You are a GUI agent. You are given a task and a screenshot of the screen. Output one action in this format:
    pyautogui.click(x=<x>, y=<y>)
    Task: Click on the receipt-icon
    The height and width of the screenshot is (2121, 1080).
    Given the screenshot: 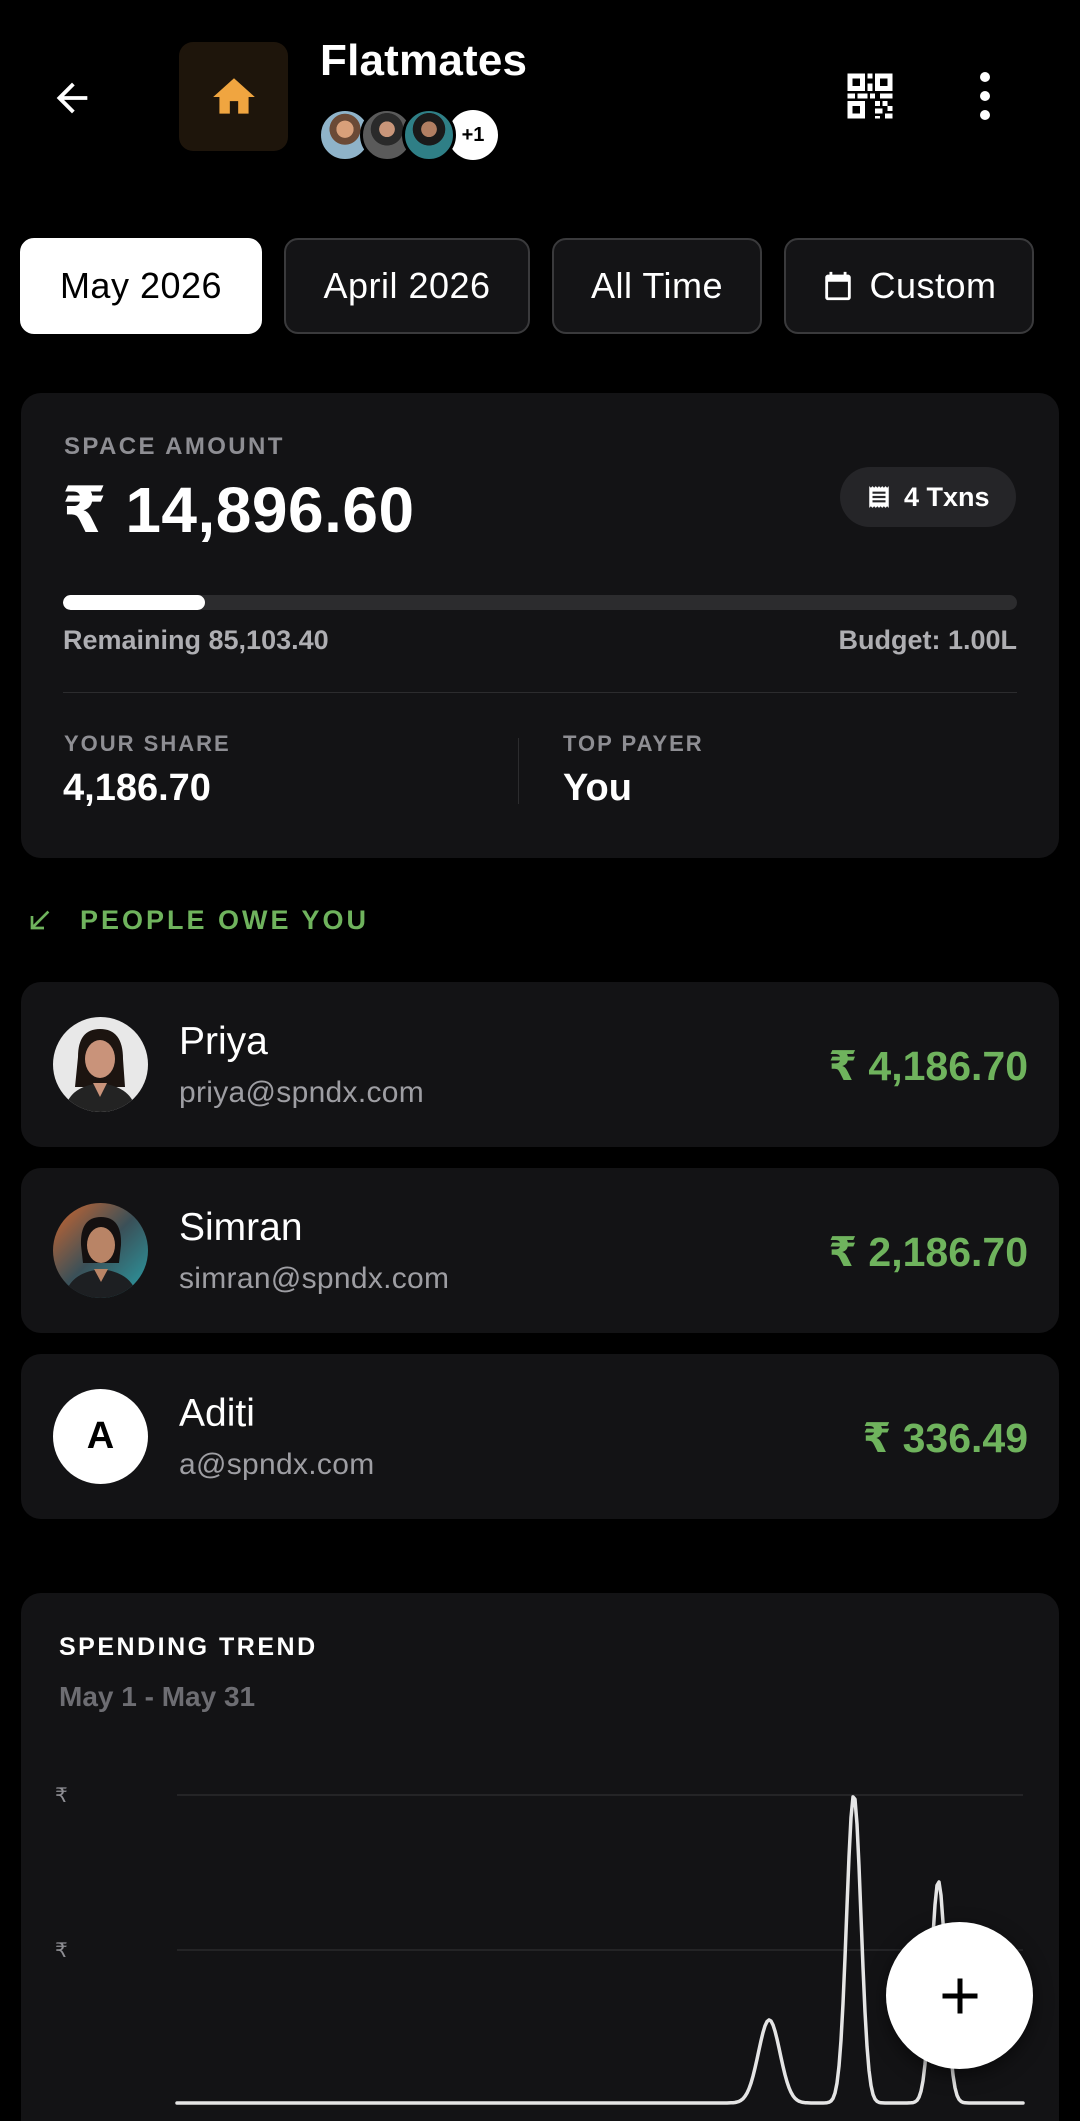 What is the action you would take?
    pyautogui.click(x=879, y=497)
    